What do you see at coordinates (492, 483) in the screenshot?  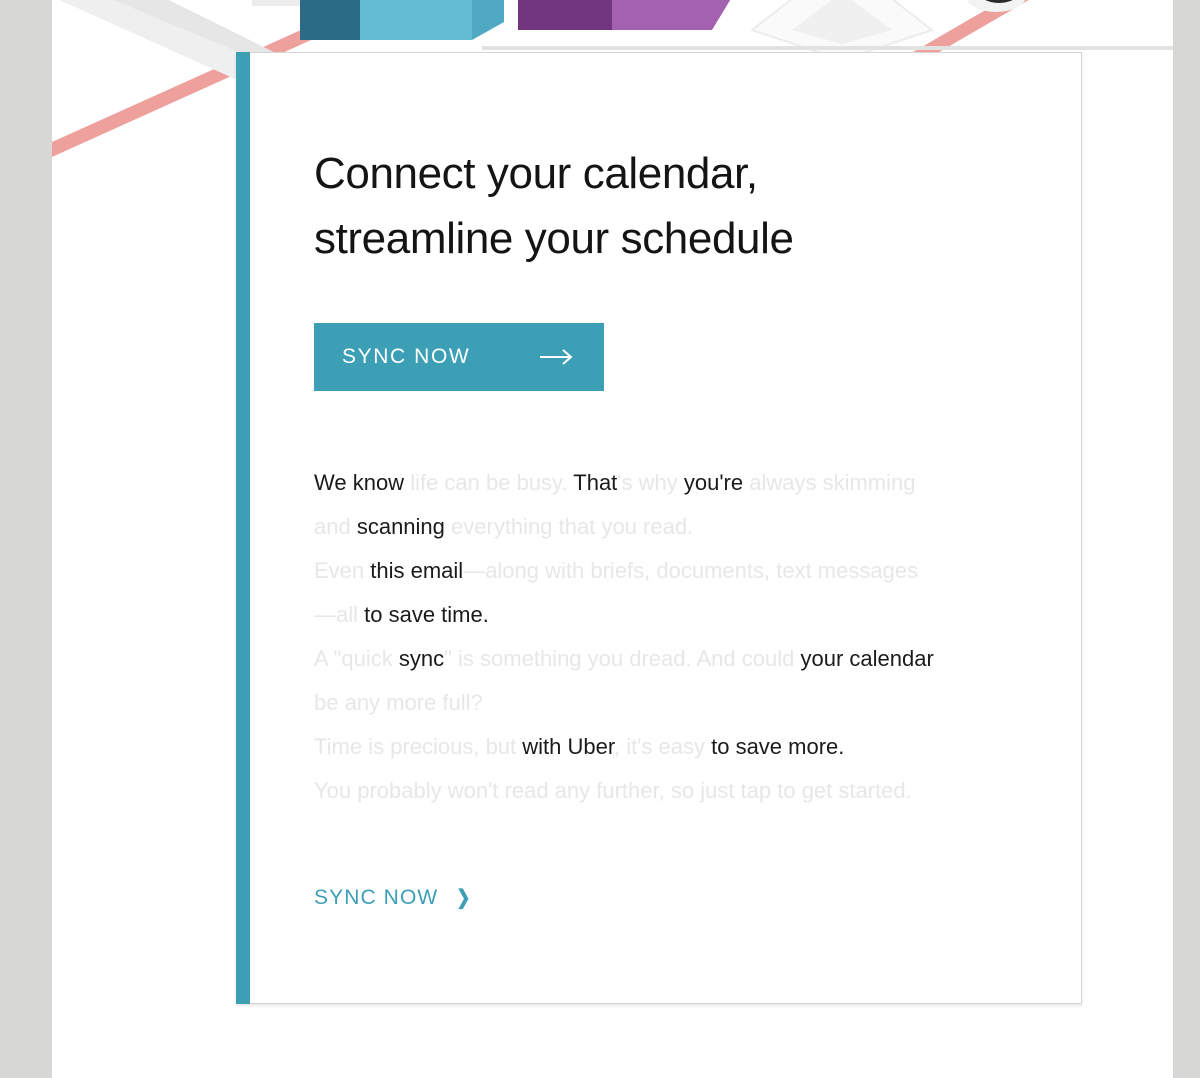 I see `body-segment-faint: life can be busy.` at bounding box center [492, 483].